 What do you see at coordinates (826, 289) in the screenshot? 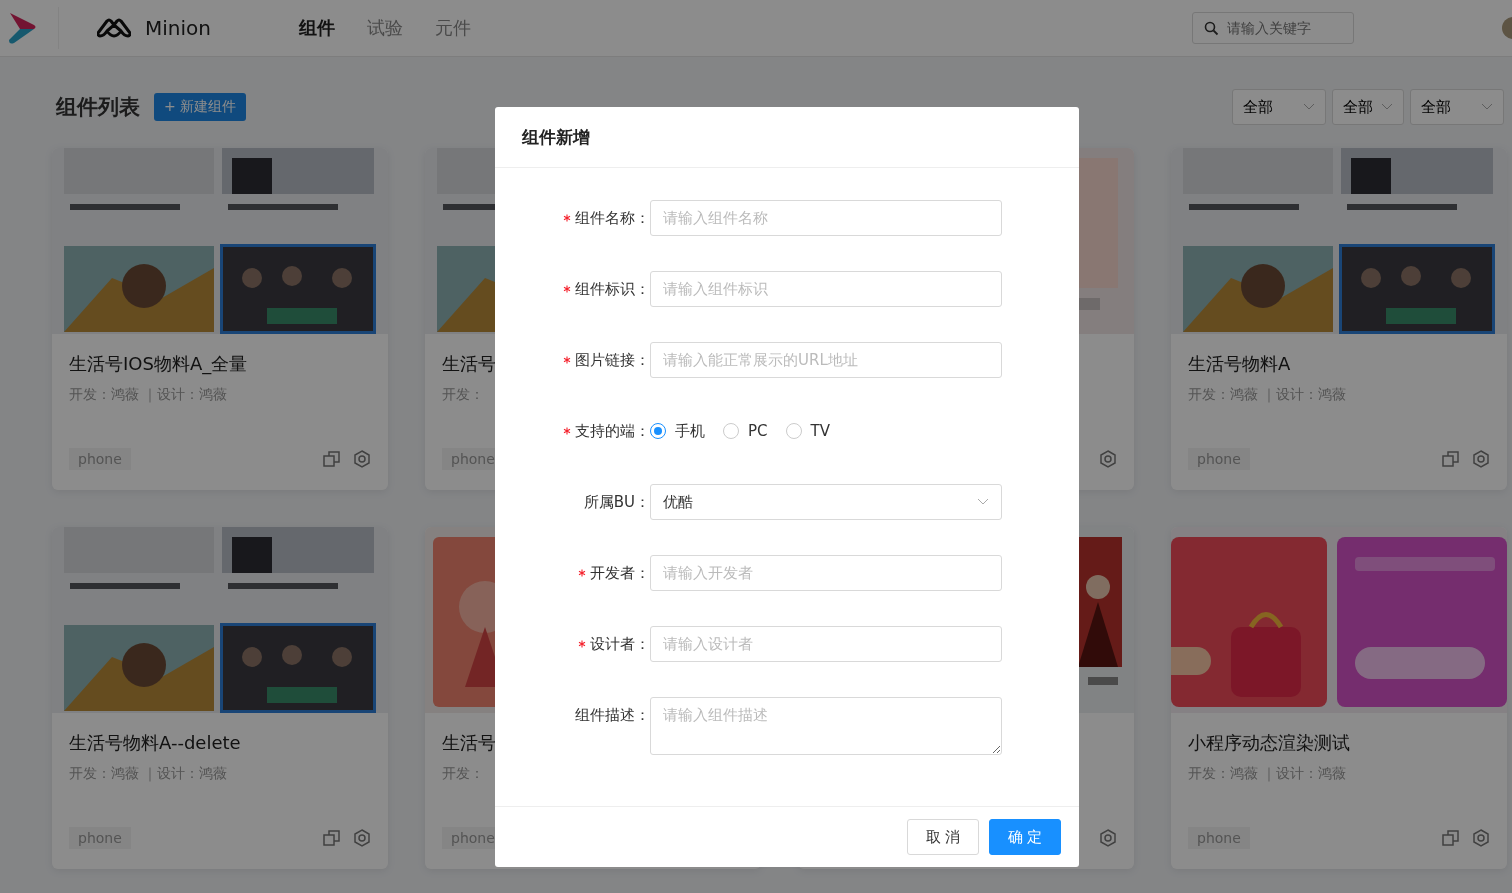
I see `text-field: 请输入组件标识` at bounding box center [826, 289].